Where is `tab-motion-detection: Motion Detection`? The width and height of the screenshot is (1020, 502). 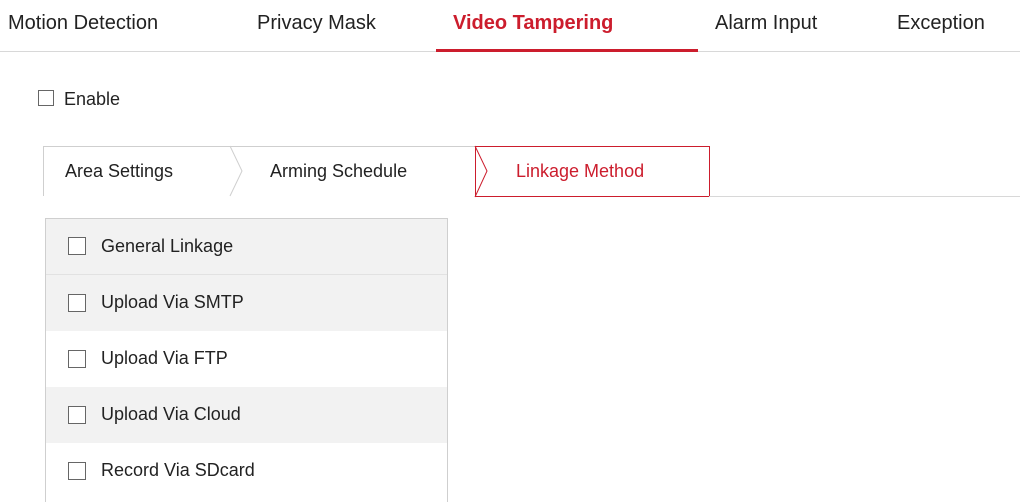
tab-motion-detection: Motion Detection is located at coordinates (83, 23).